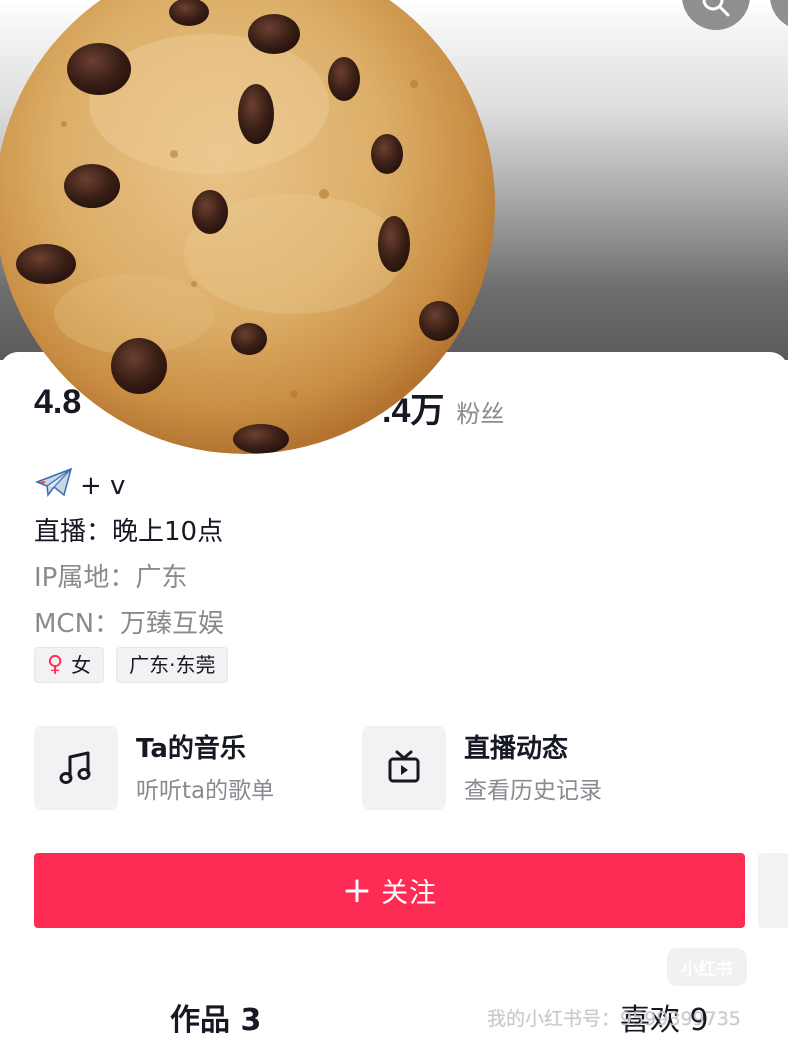 Image resolution: width=788 pixels, height=1051 pixels. I want to click on bio-line-contact: + v, so click(129, 486).